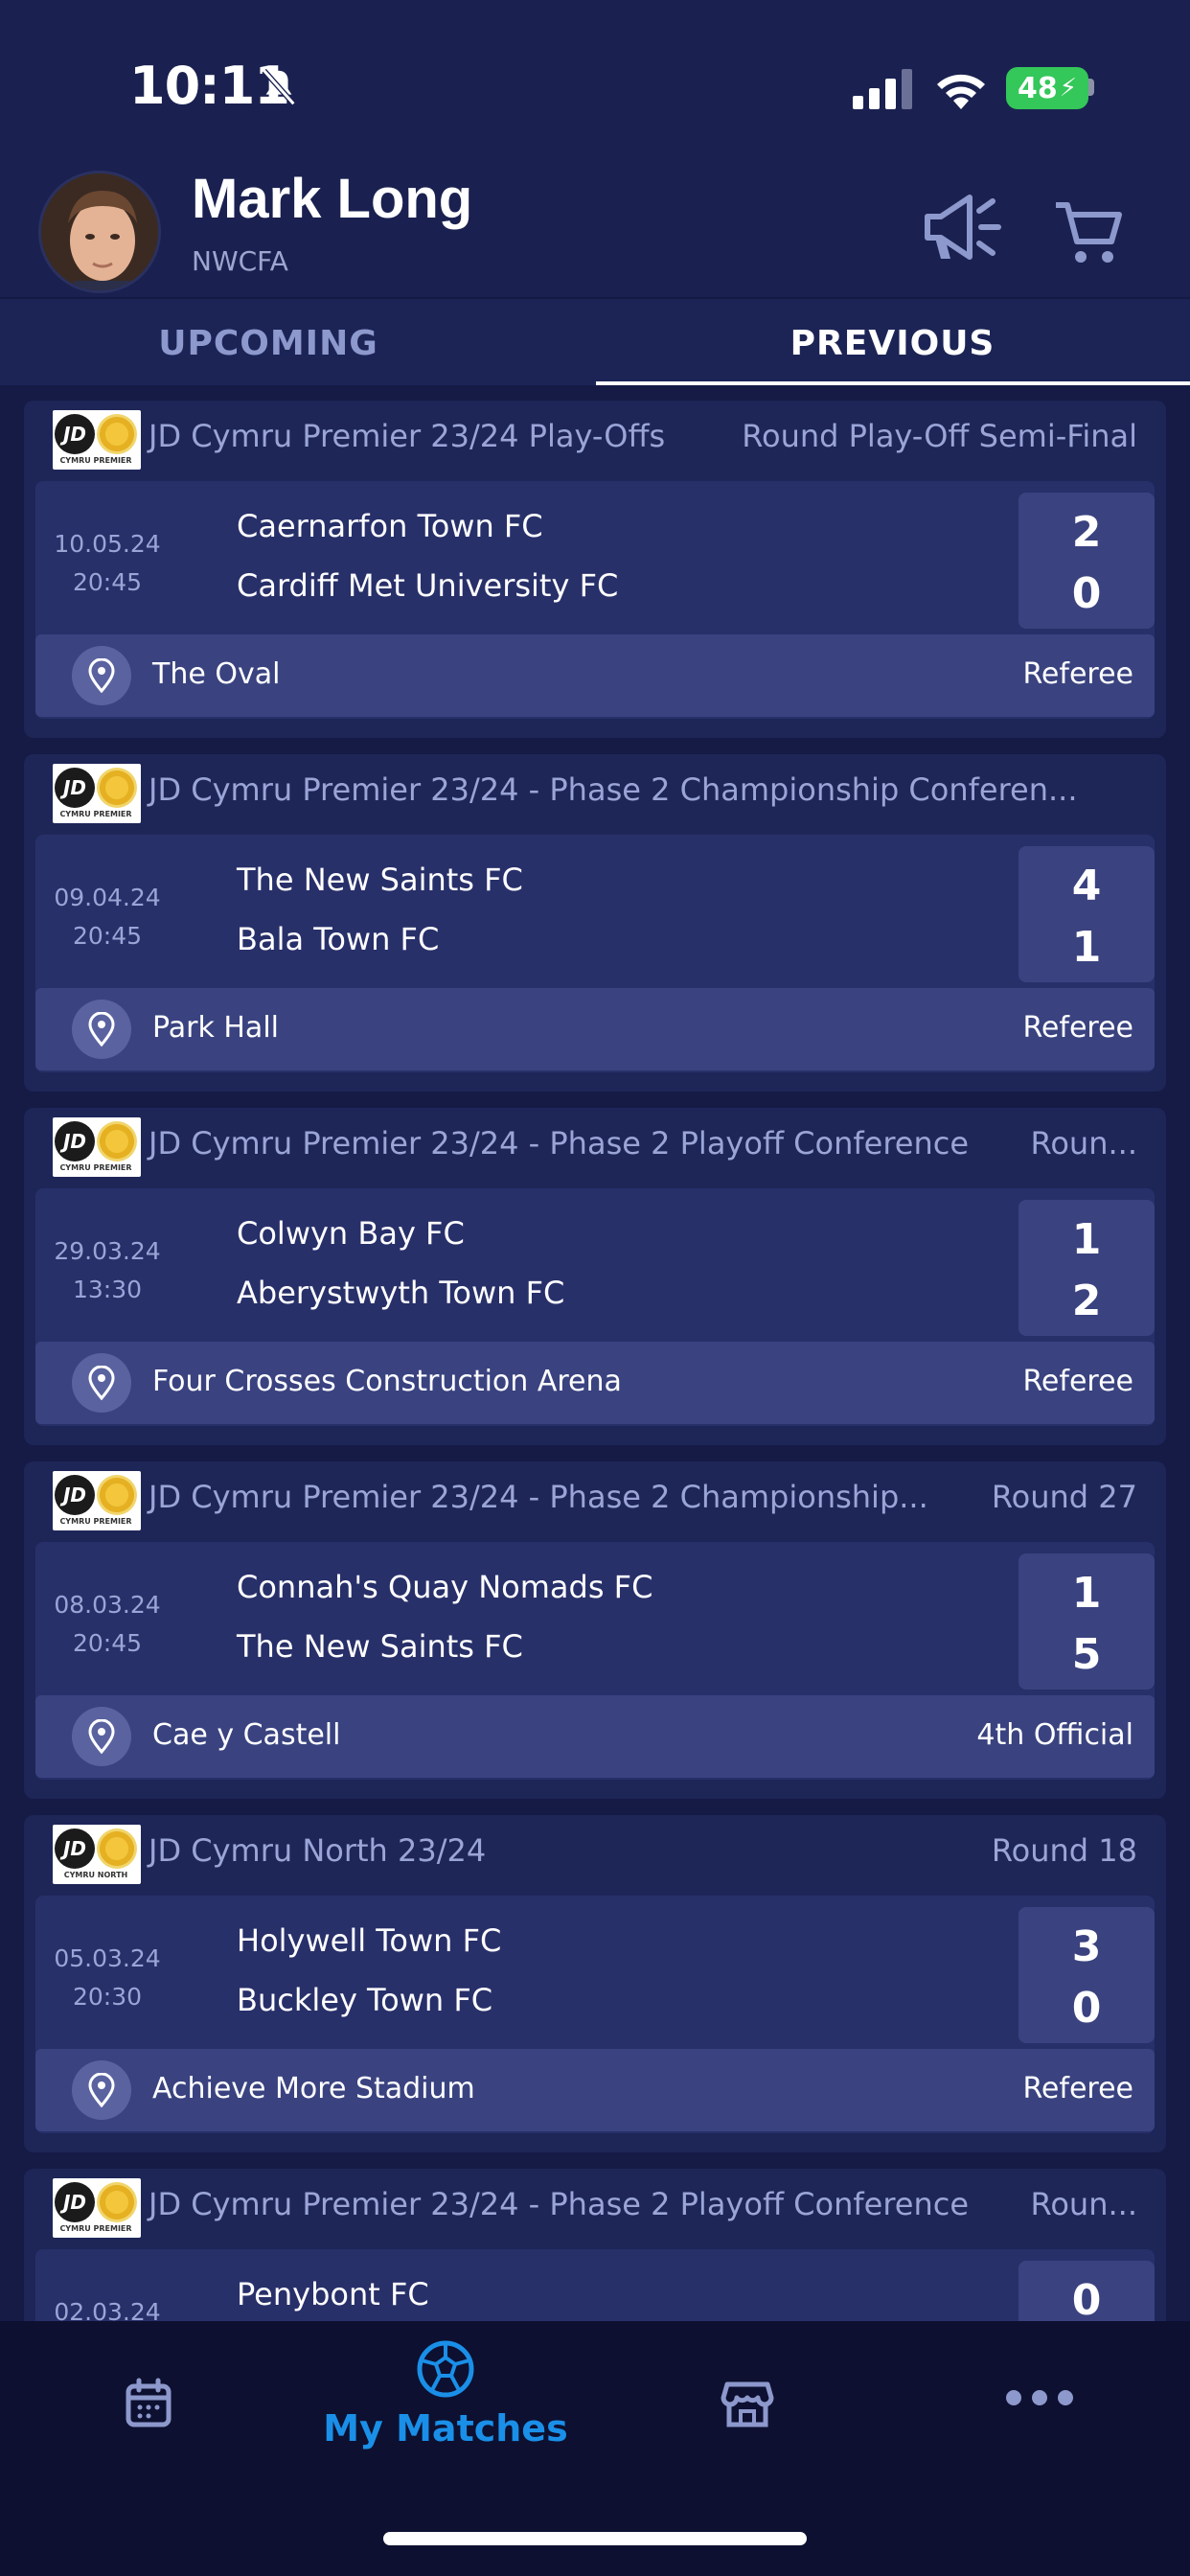  I want to click on calendar-icon, so click(148, 2404).